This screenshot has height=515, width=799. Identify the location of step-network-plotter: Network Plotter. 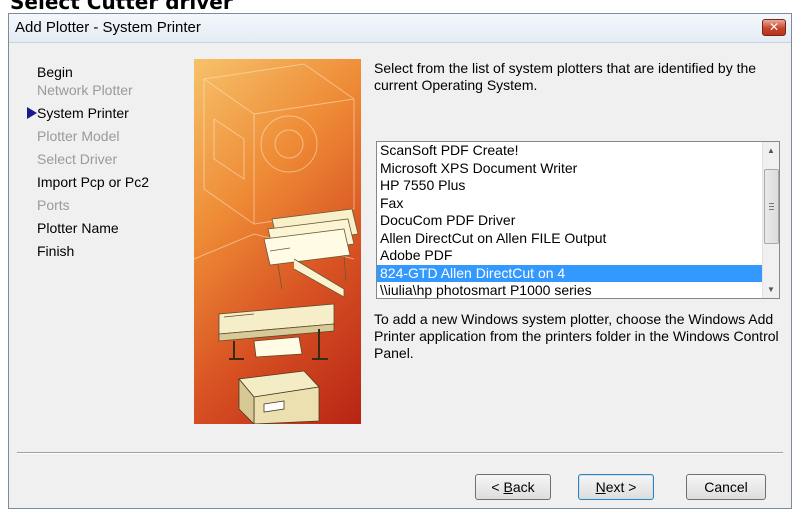
(85, 90).